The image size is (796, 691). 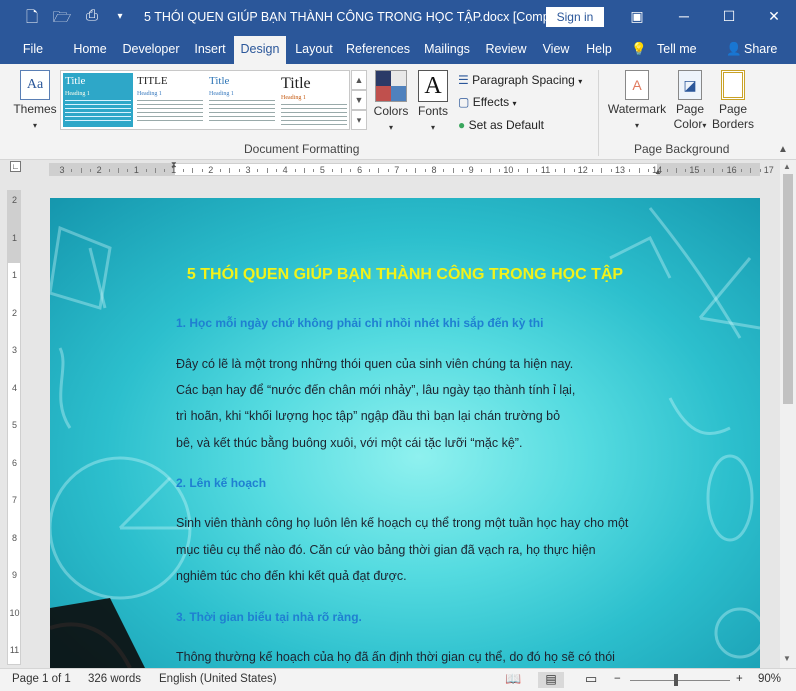 I want to click on ruler-number: 6, so click(x=360, y=170).